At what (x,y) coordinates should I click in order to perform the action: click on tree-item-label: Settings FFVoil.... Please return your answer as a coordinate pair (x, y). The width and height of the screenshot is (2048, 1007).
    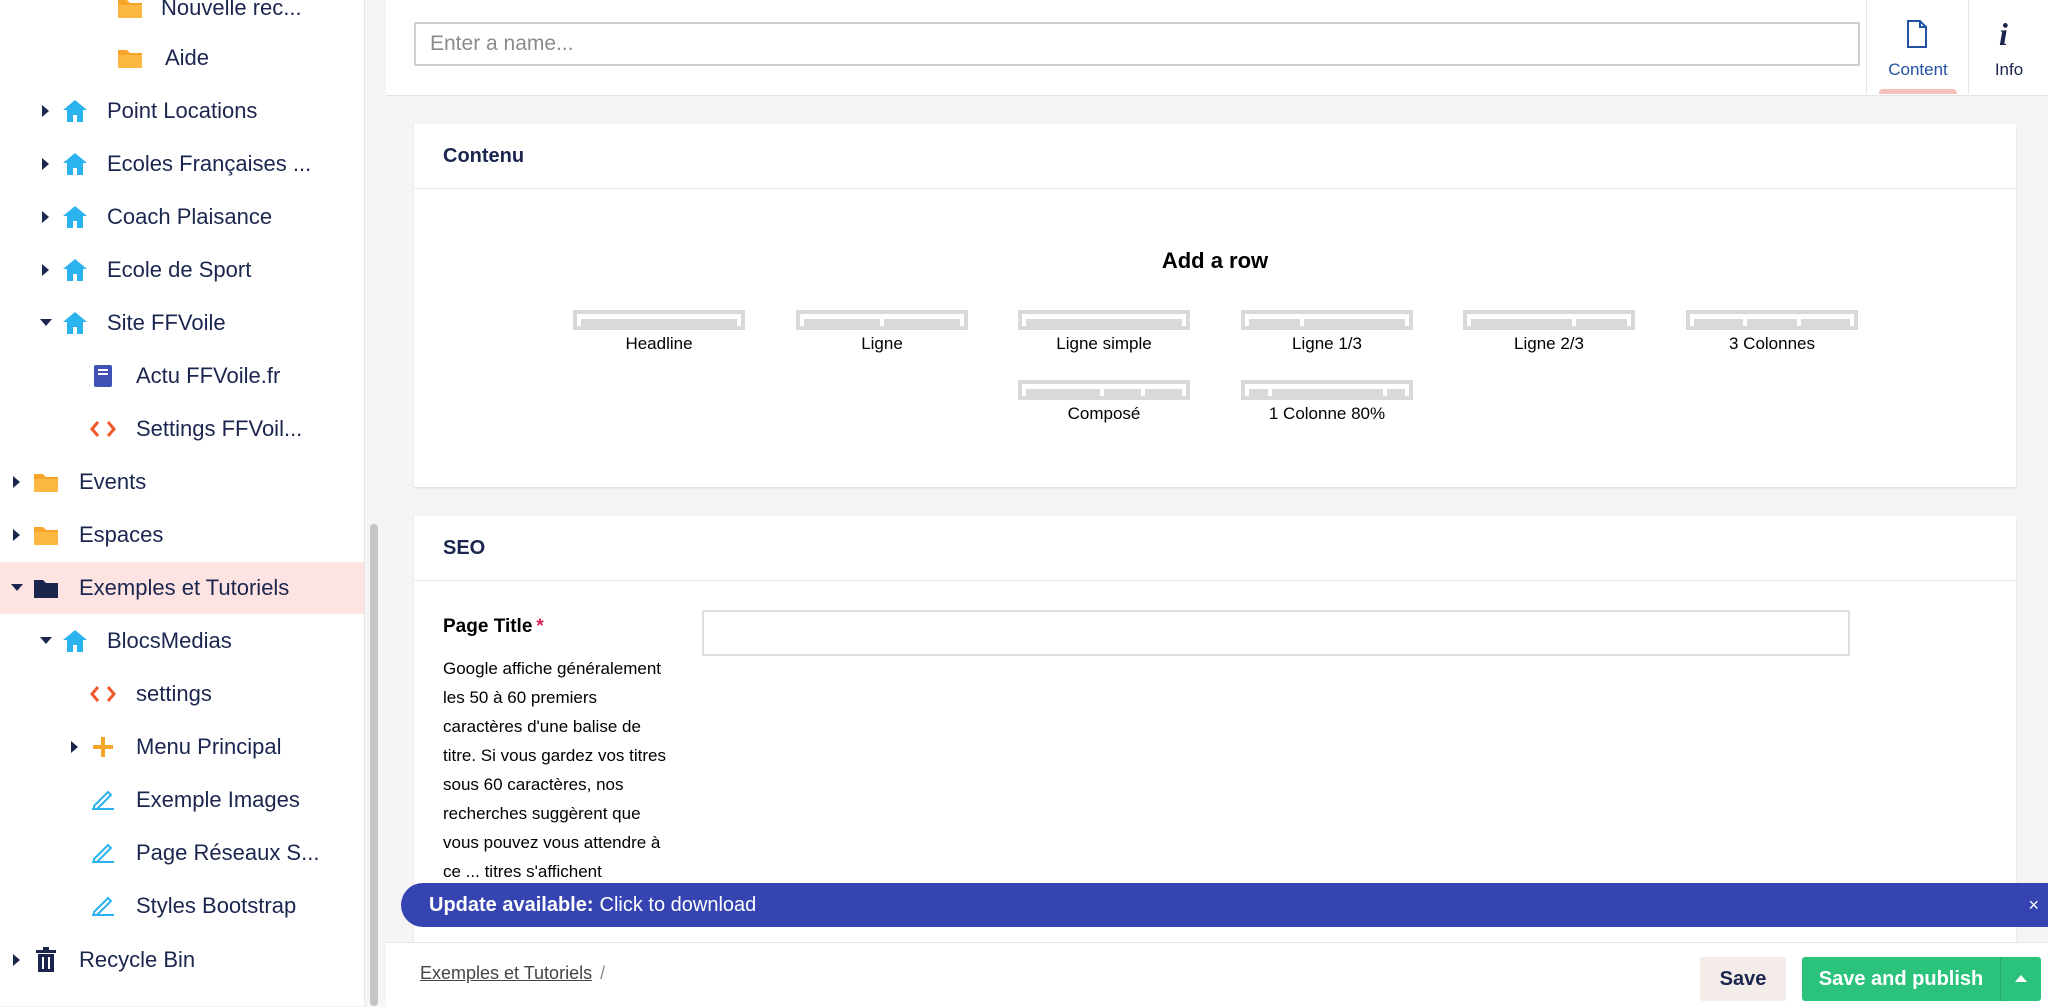
    Looking at the image, I should click on (219, 428).